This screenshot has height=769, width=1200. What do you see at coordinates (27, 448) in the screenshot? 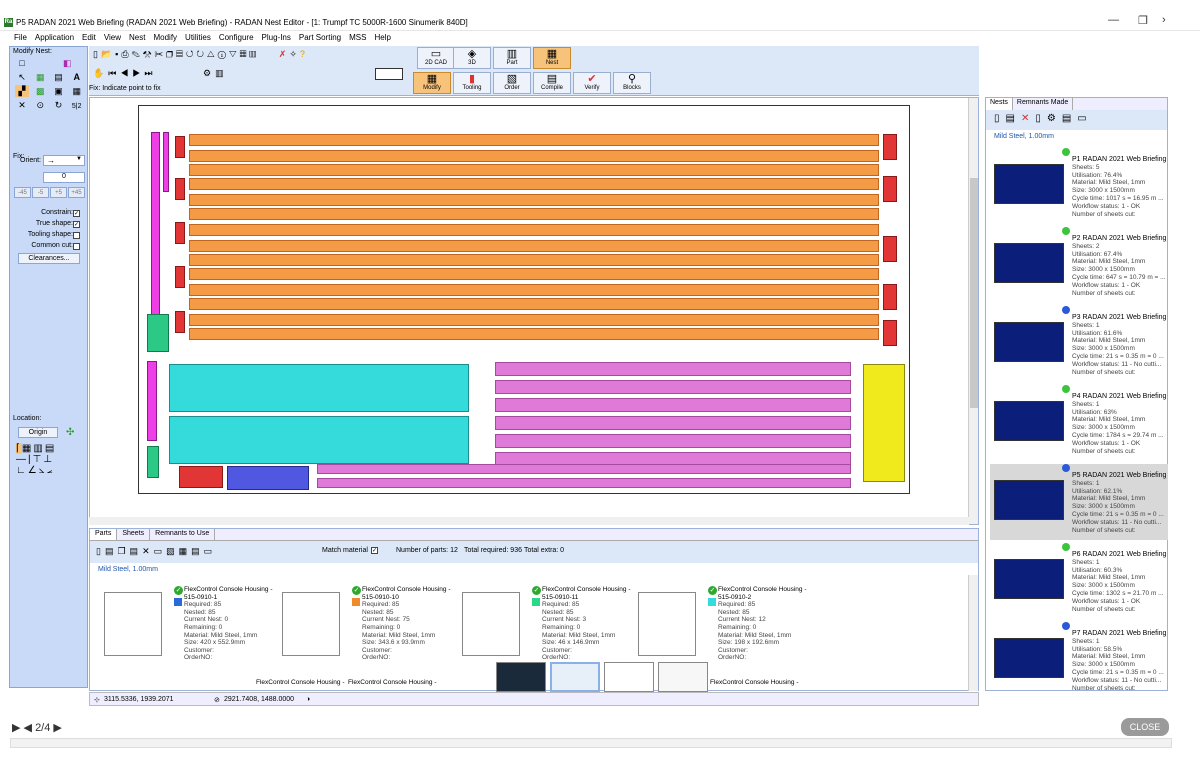
I see `grid-location-icon: ▦` at bounding box center [27, 448].